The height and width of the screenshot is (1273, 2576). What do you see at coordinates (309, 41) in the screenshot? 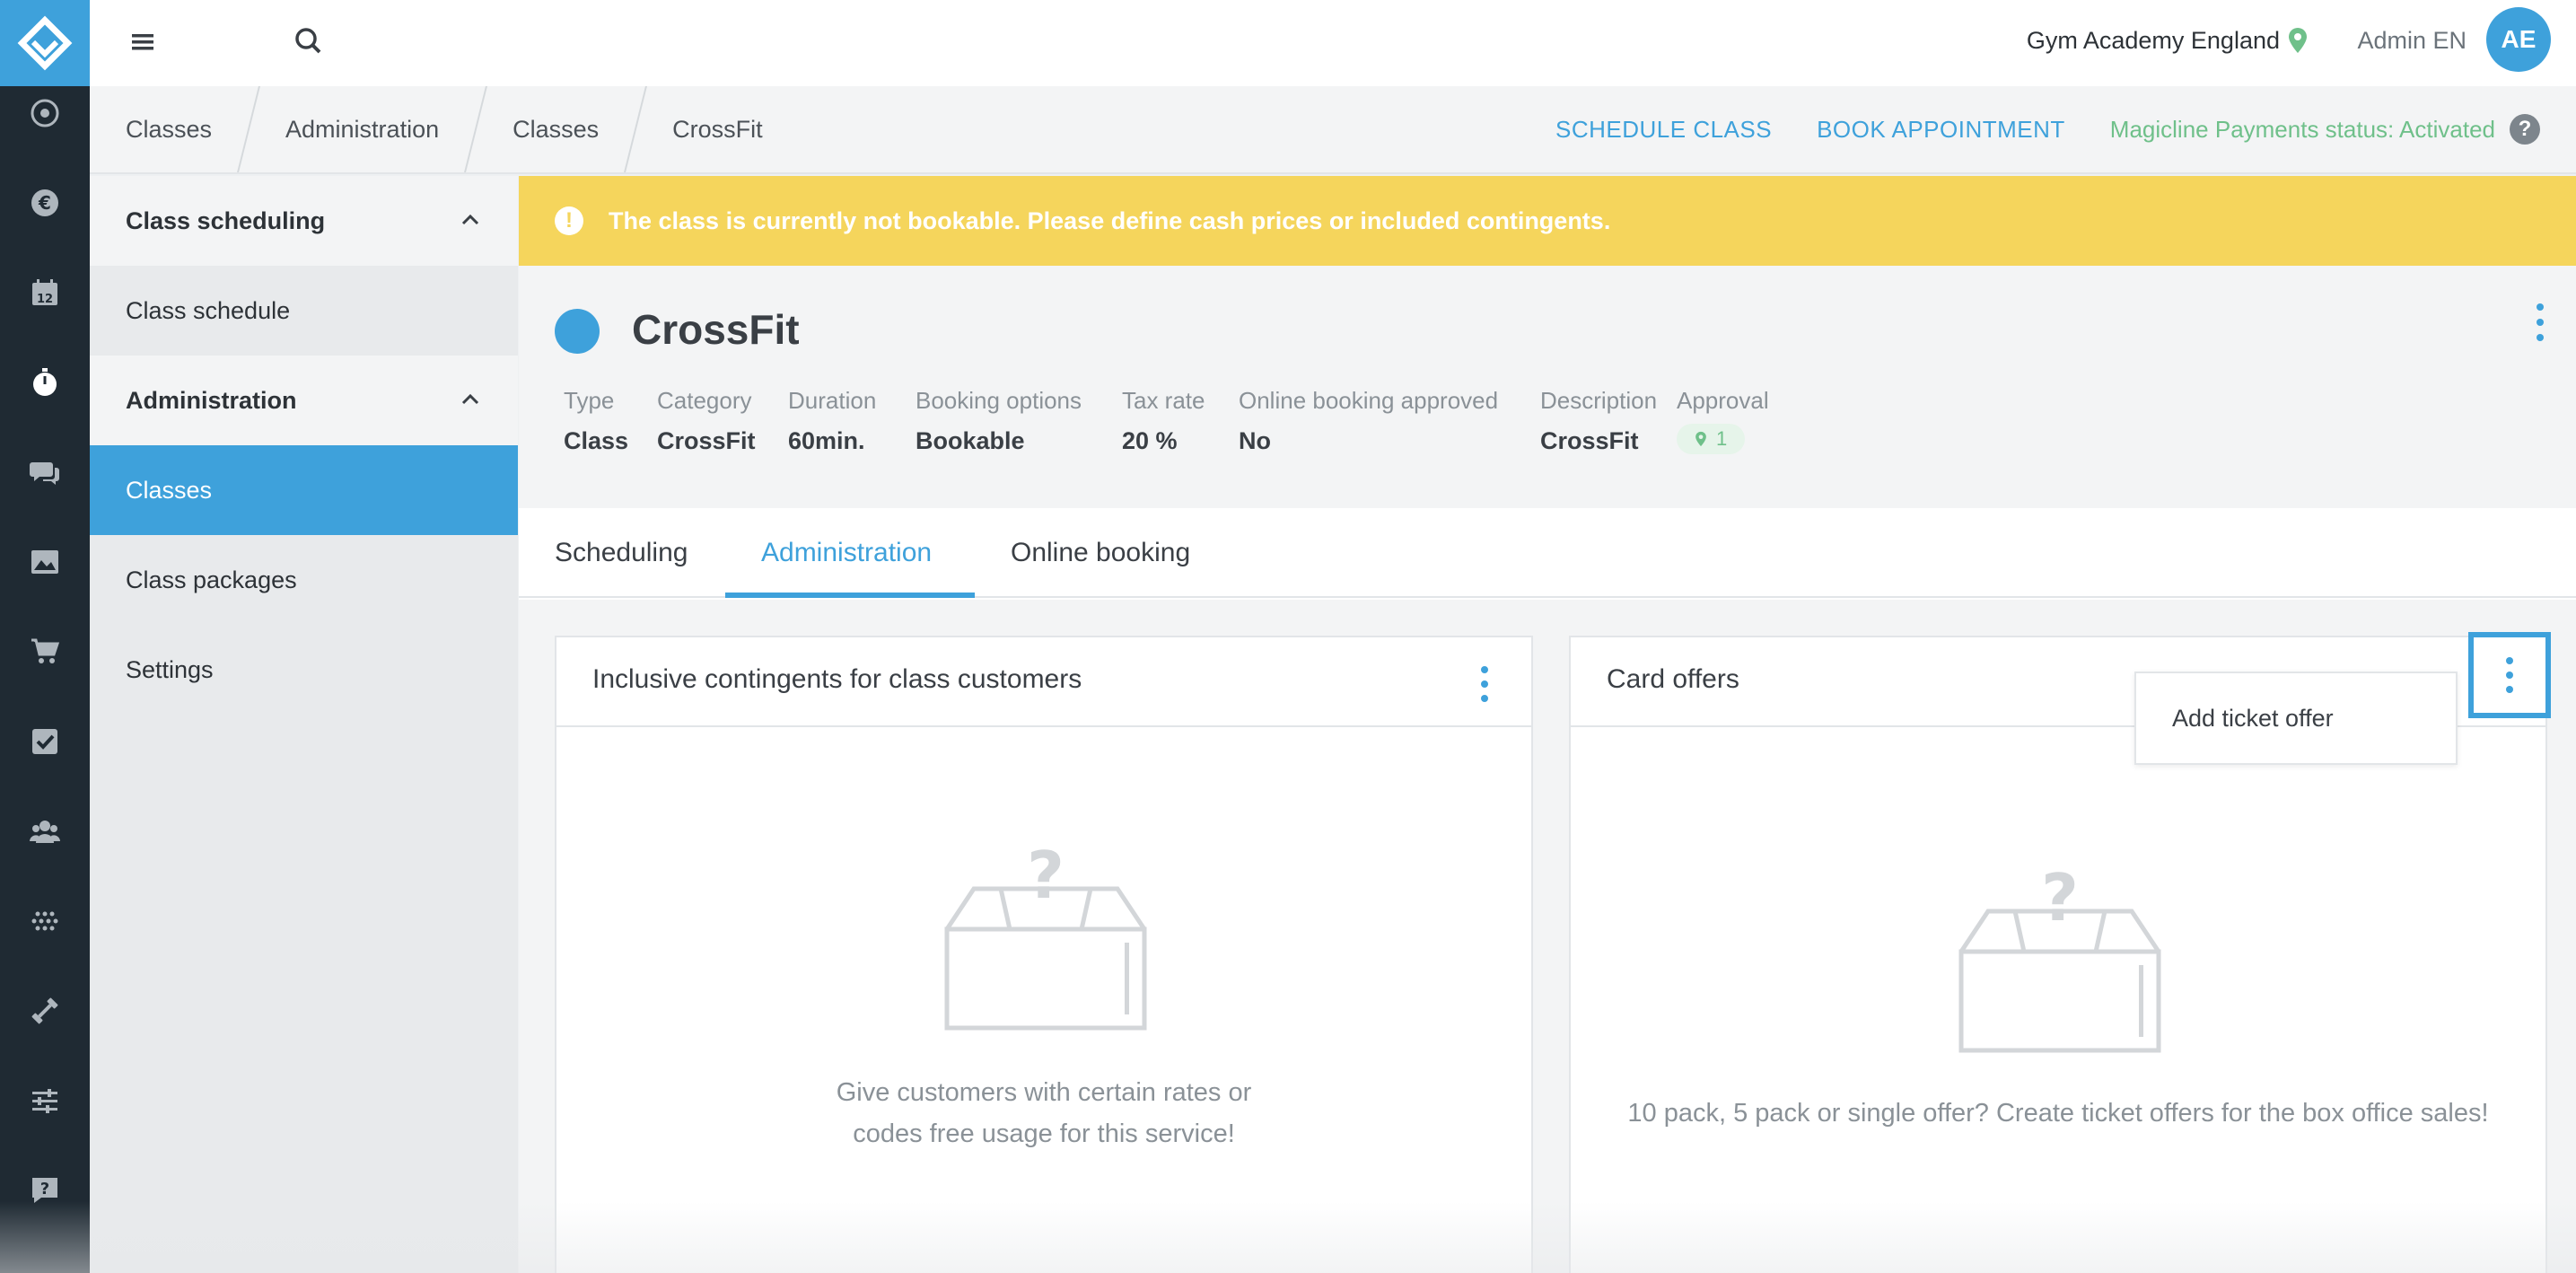
I see `search-icon` at bounding box center [309, 41].